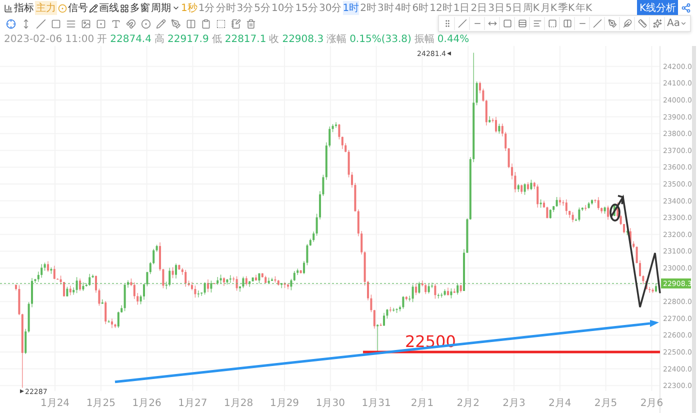 The width and height of the screenshot is (697, 413). I want to click on date-axis-label: 1月27, so click(193, 403).